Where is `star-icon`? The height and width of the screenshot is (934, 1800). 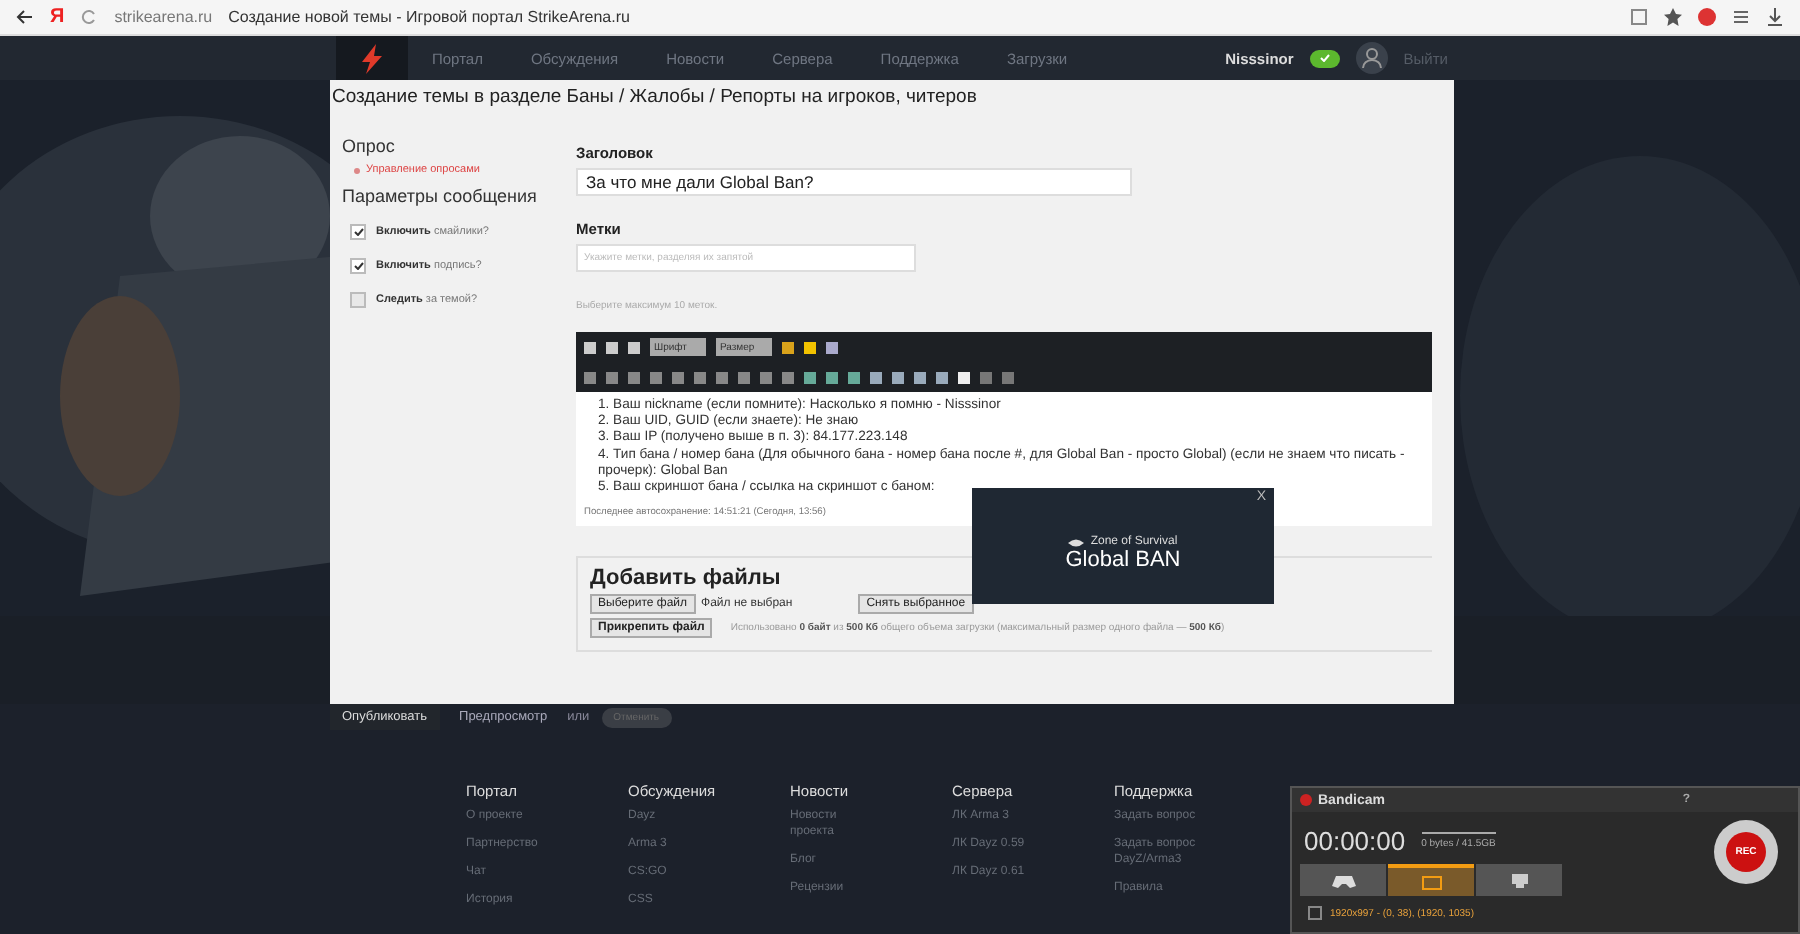
star-icon is located at coordinates (1673, 17).